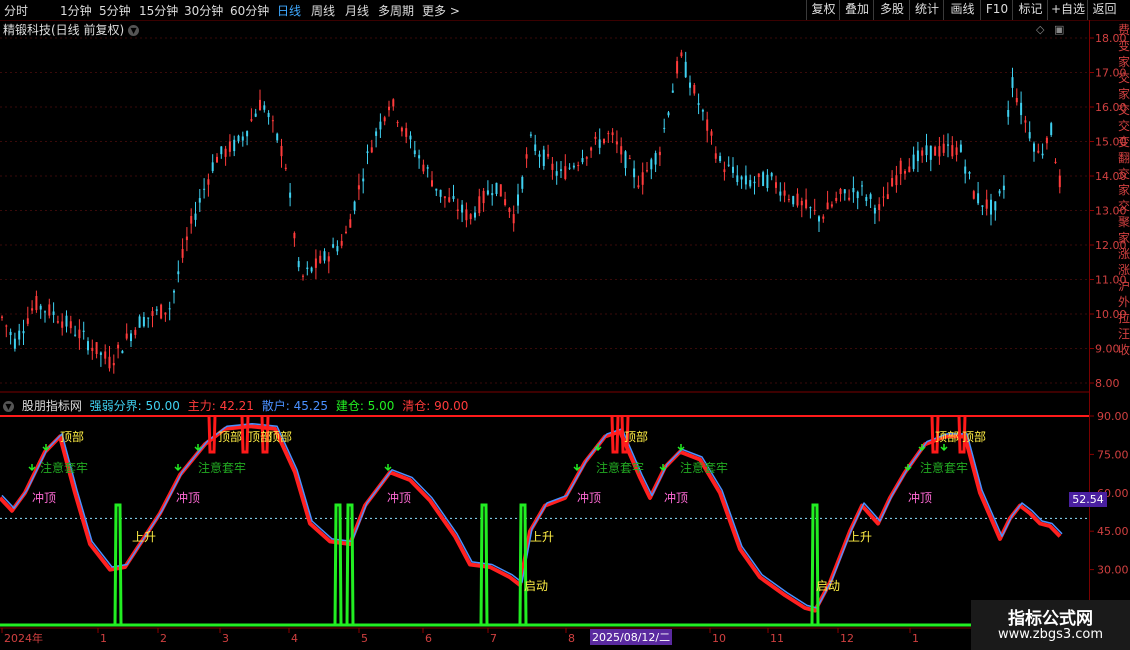 This screenshot has width=1130, height=650. I want to click on price-tick-label: 8.00, so click(1107, 383).